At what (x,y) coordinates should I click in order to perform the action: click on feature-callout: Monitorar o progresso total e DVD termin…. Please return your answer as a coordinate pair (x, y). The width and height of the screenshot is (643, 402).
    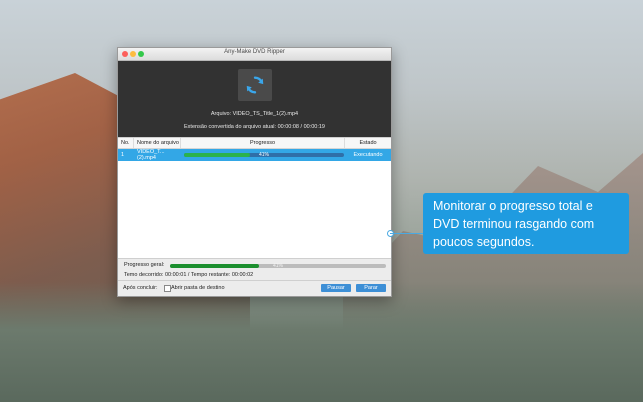
    Looking at the image, I should click on (526, 223).